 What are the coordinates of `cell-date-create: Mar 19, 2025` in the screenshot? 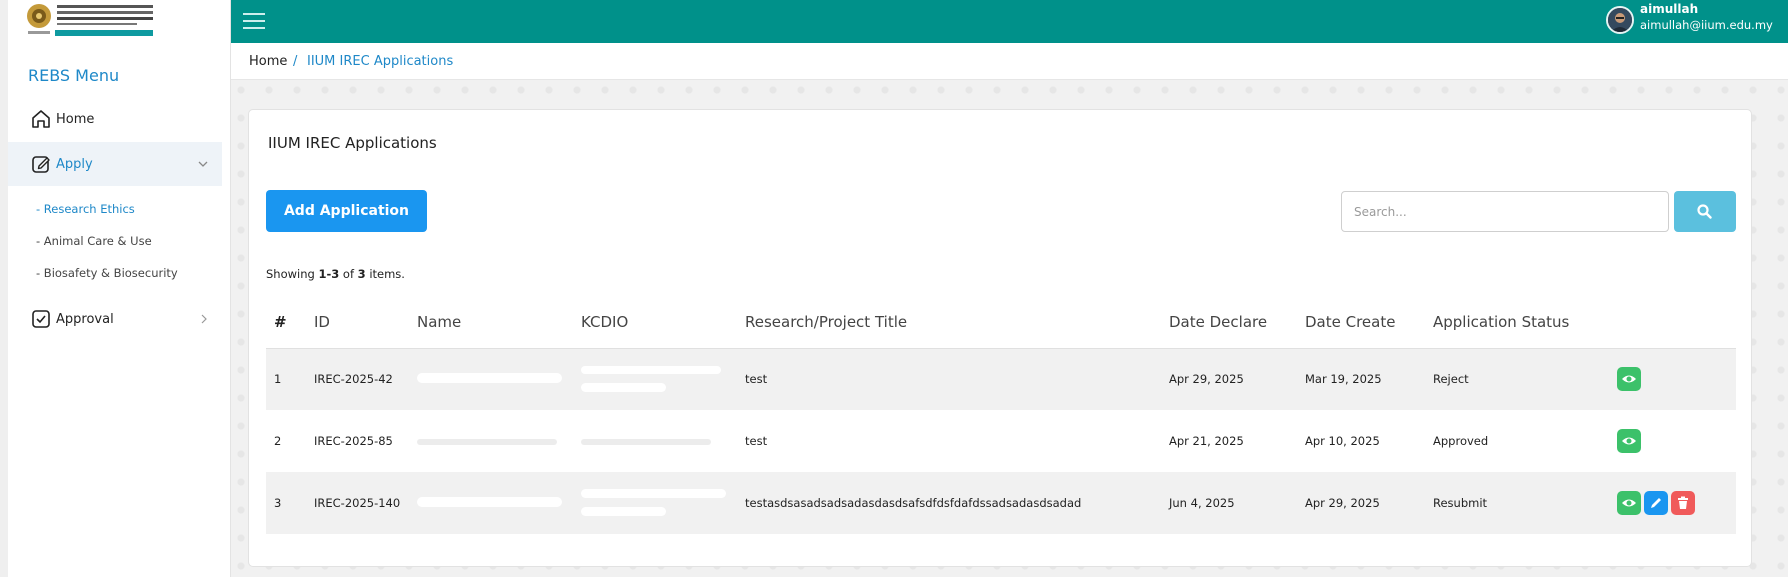 It's located at (1361, 379).